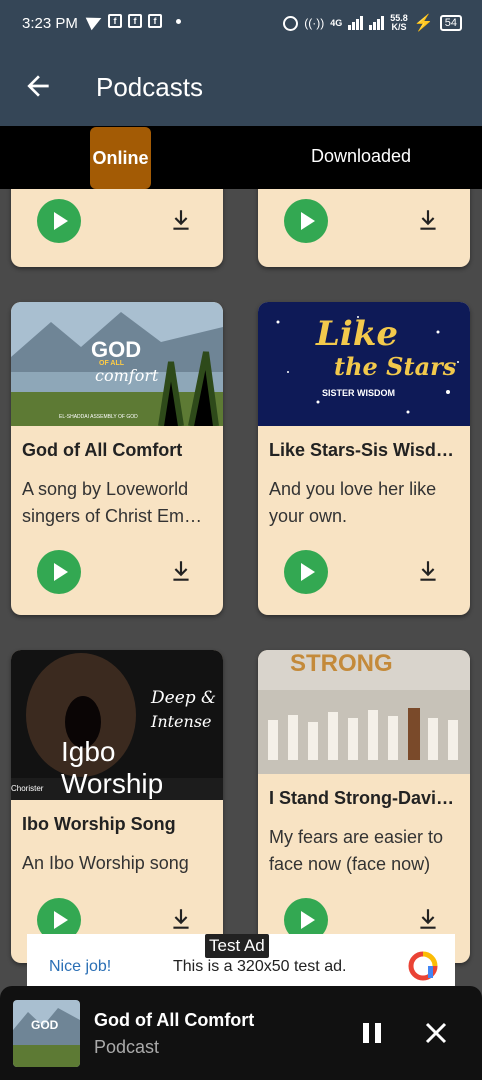 This screenshot has width=482, height=1080. What do you see at coordinates (178, 21) in the screenshot?
I see `more-notifications-icon` at bounding box center [178, 21].